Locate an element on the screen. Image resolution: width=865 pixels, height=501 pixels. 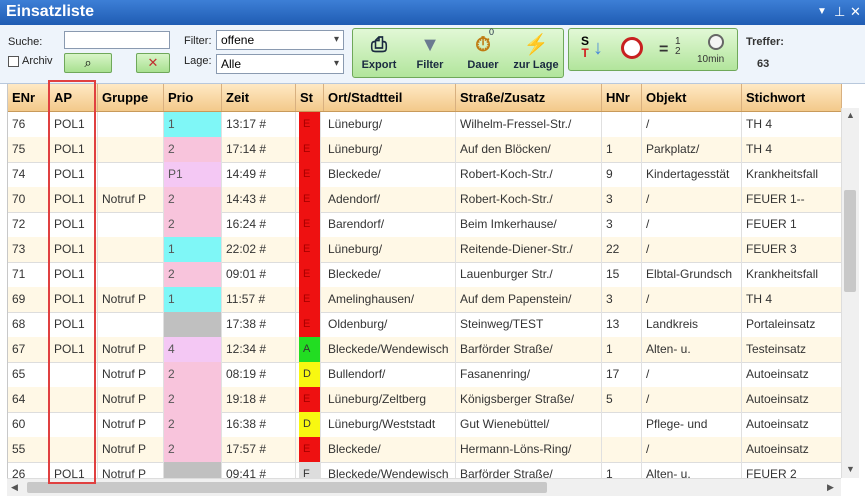
search-apply-button: ⌕ is located at coordinates (88, 63).